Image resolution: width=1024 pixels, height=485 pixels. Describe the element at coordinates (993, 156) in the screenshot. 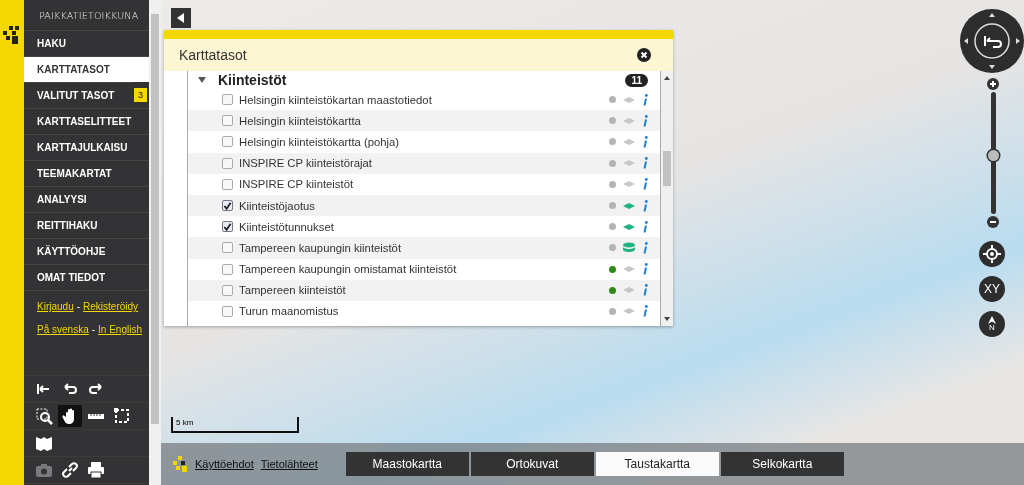

I see `slider-thumb` at that location.